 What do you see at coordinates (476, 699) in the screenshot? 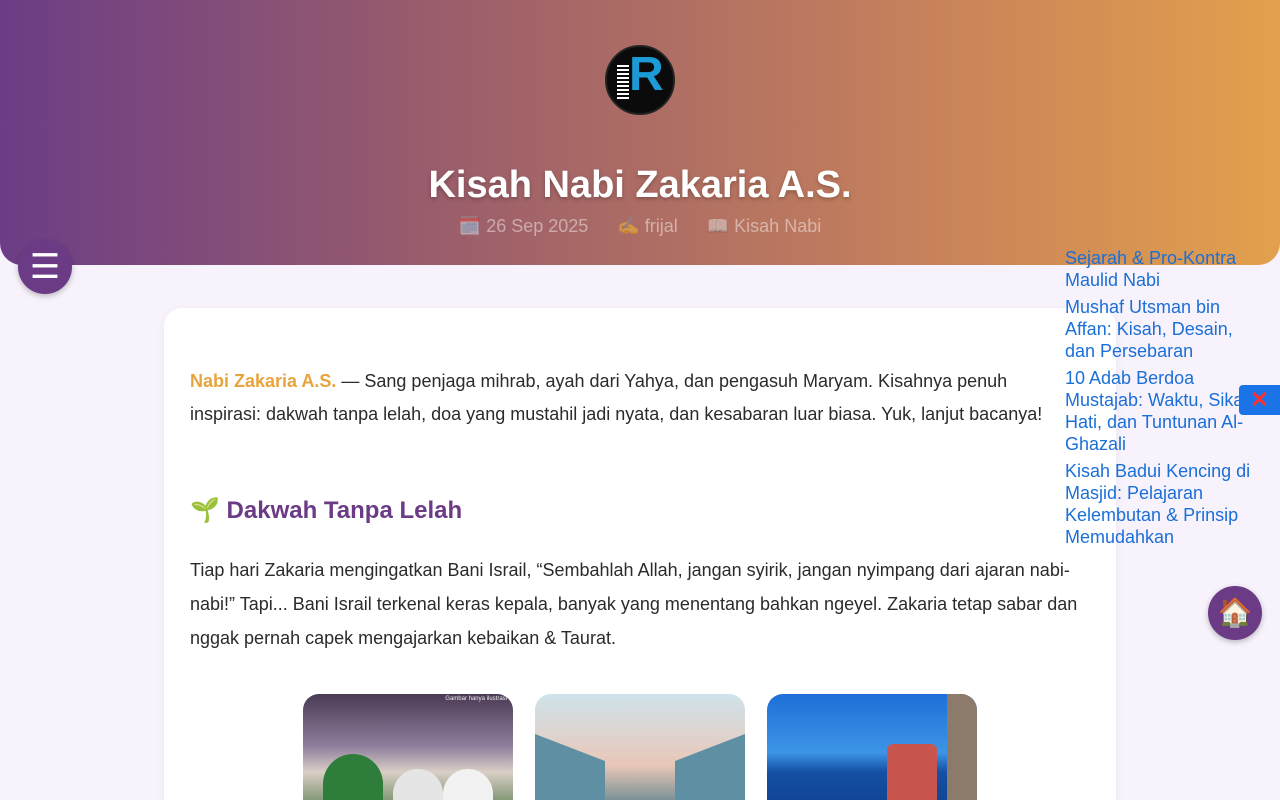
I see `thumbnail-caption: Gambar hanya ilustrasi` at bounding box center [476, 699].